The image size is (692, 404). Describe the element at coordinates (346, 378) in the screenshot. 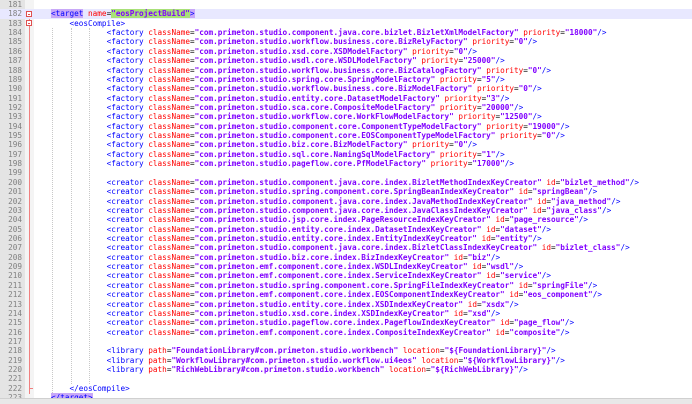

I see `code-line: 221` at that location.